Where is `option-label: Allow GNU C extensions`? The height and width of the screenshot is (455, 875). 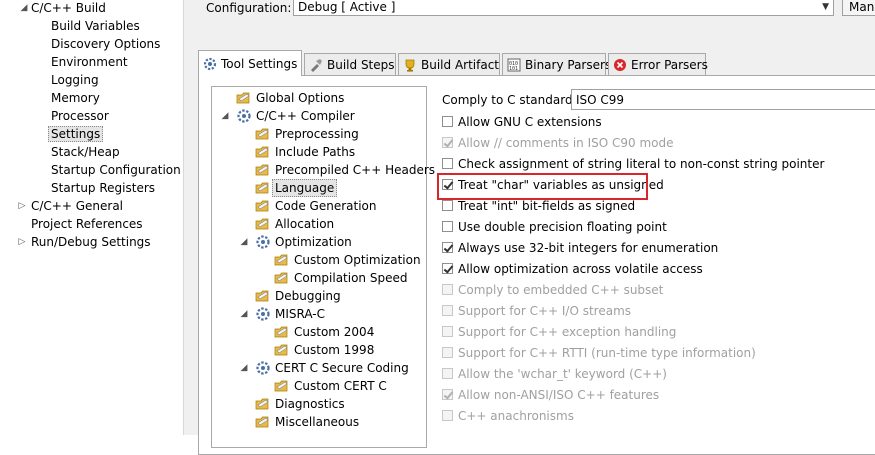
option-label: Allow GNU C extensions is located at coordinates (530, 122).